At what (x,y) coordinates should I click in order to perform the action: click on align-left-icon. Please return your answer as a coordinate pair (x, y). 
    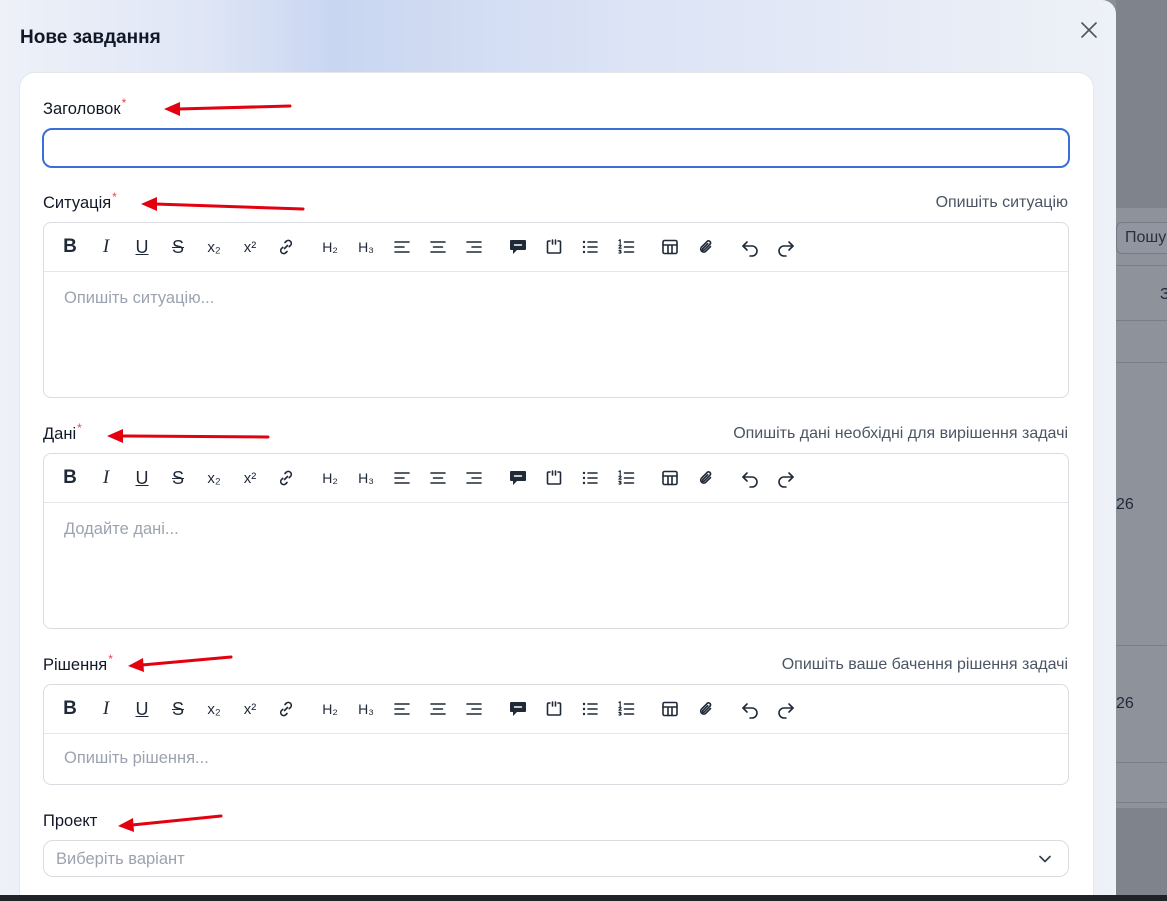
    Looking at the image, I should click on (402, 709).